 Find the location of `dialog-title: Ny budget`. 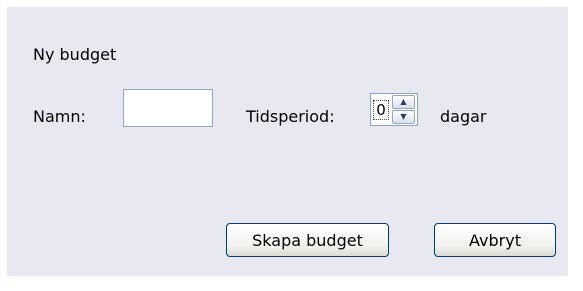

dialog-title: Ny budget is located at coordinates (75, 54).